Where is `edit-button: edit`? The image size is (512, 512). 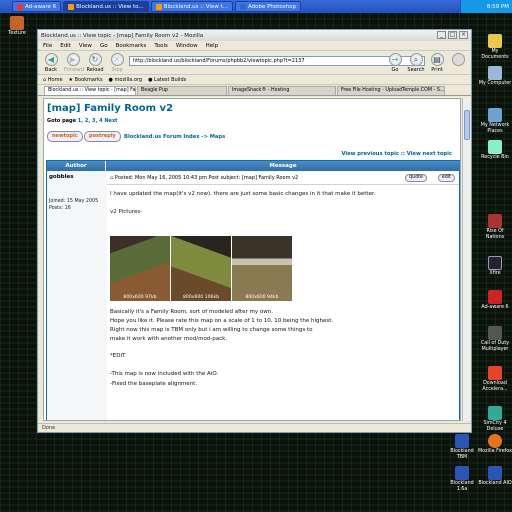
edit-button: edit is located at coordinates (446, 178).